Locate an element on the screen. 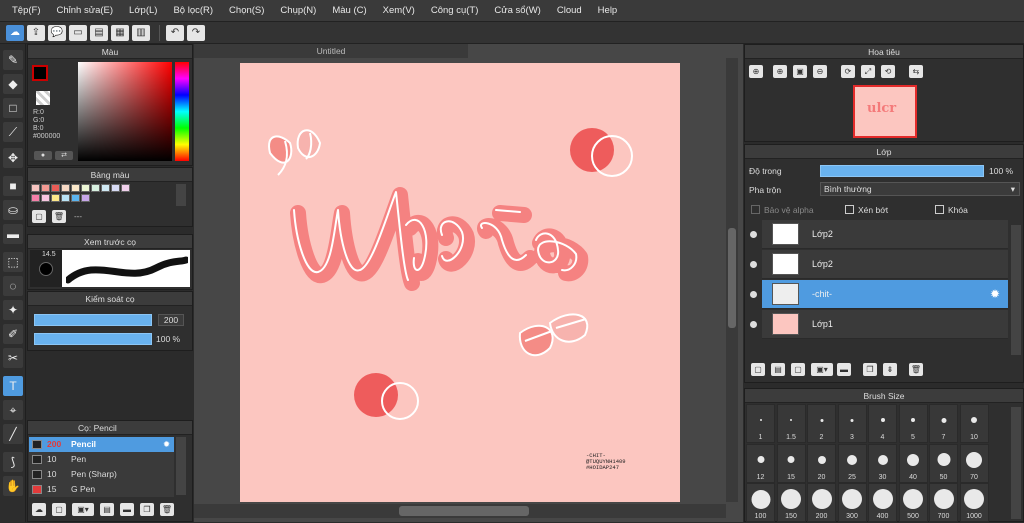 This screenshot has height=523, width=1024. brush-size-cell: 25 is located at coordinates (852, 463).